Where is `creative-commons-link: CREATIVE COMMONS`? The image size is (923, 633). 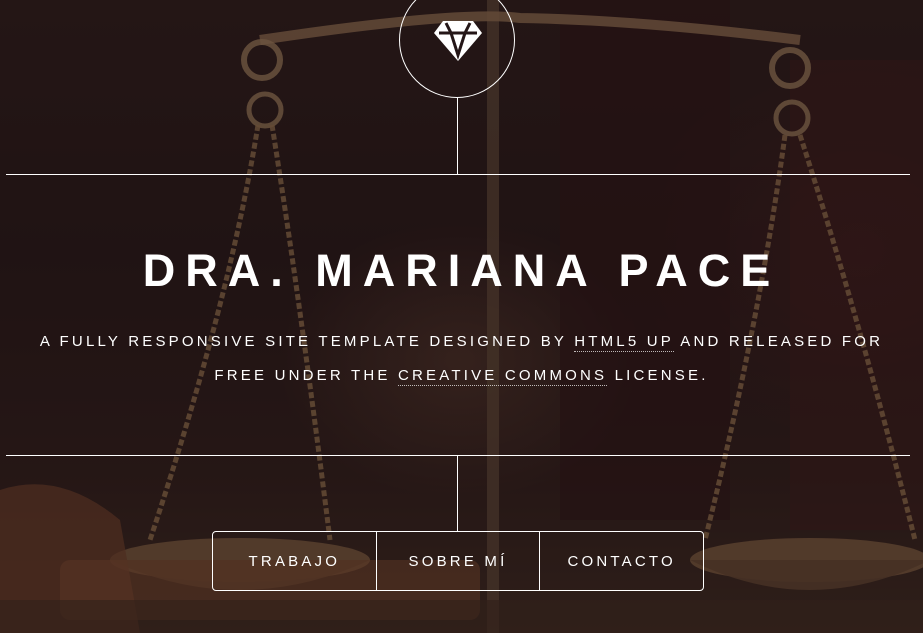
creative-commons-link: CREATIVE COMMONS is located at coordinates (502, 376).